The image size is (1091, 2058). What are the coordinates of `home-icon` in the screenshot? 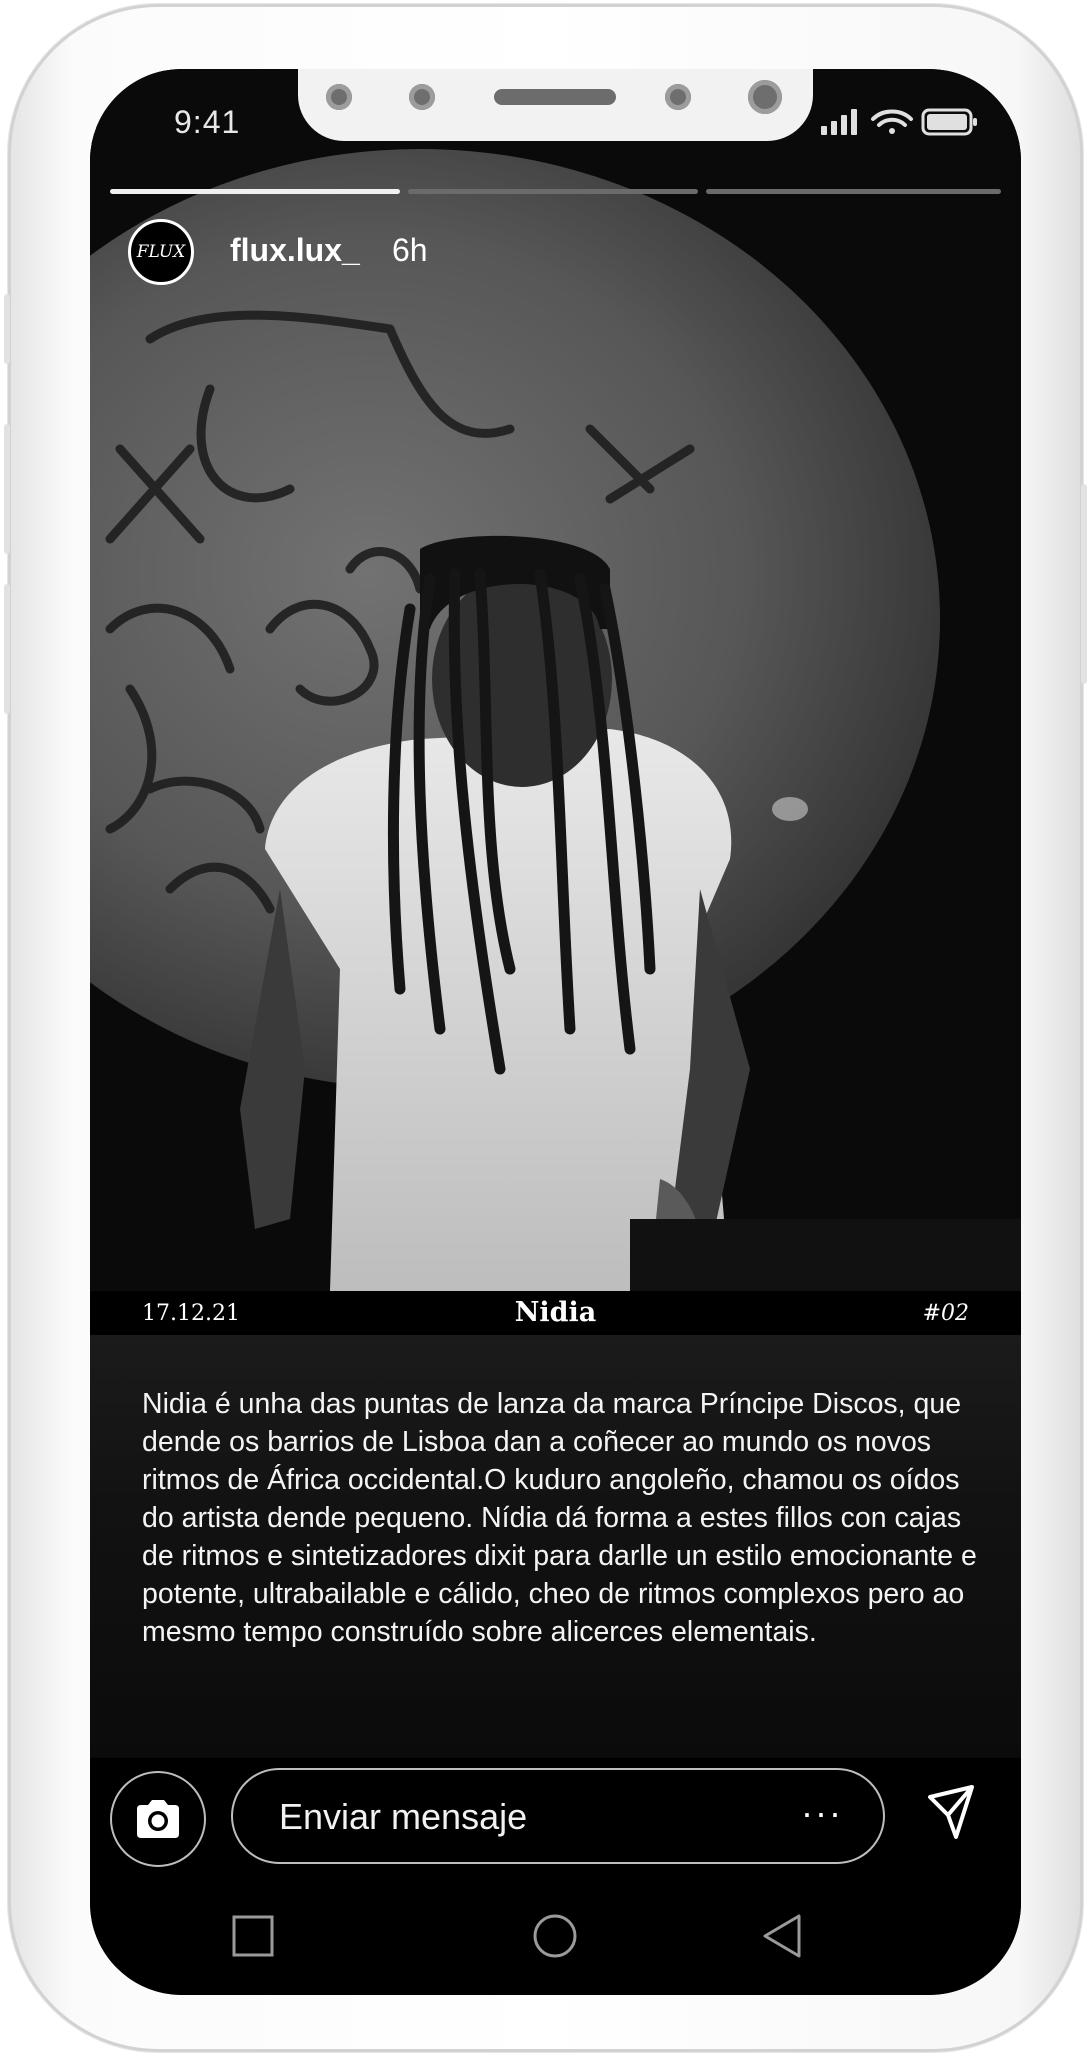 It's located at (555, 1936).